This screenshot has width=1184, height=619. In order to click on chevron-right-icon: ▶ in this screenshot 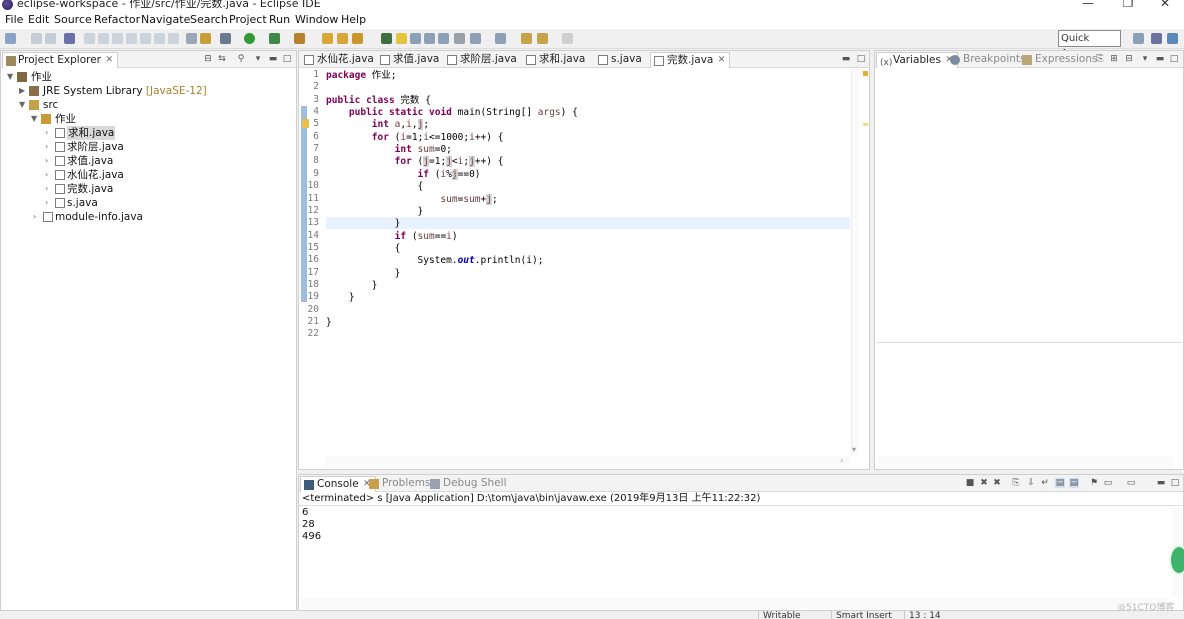, I will do `click(22, 91)`.